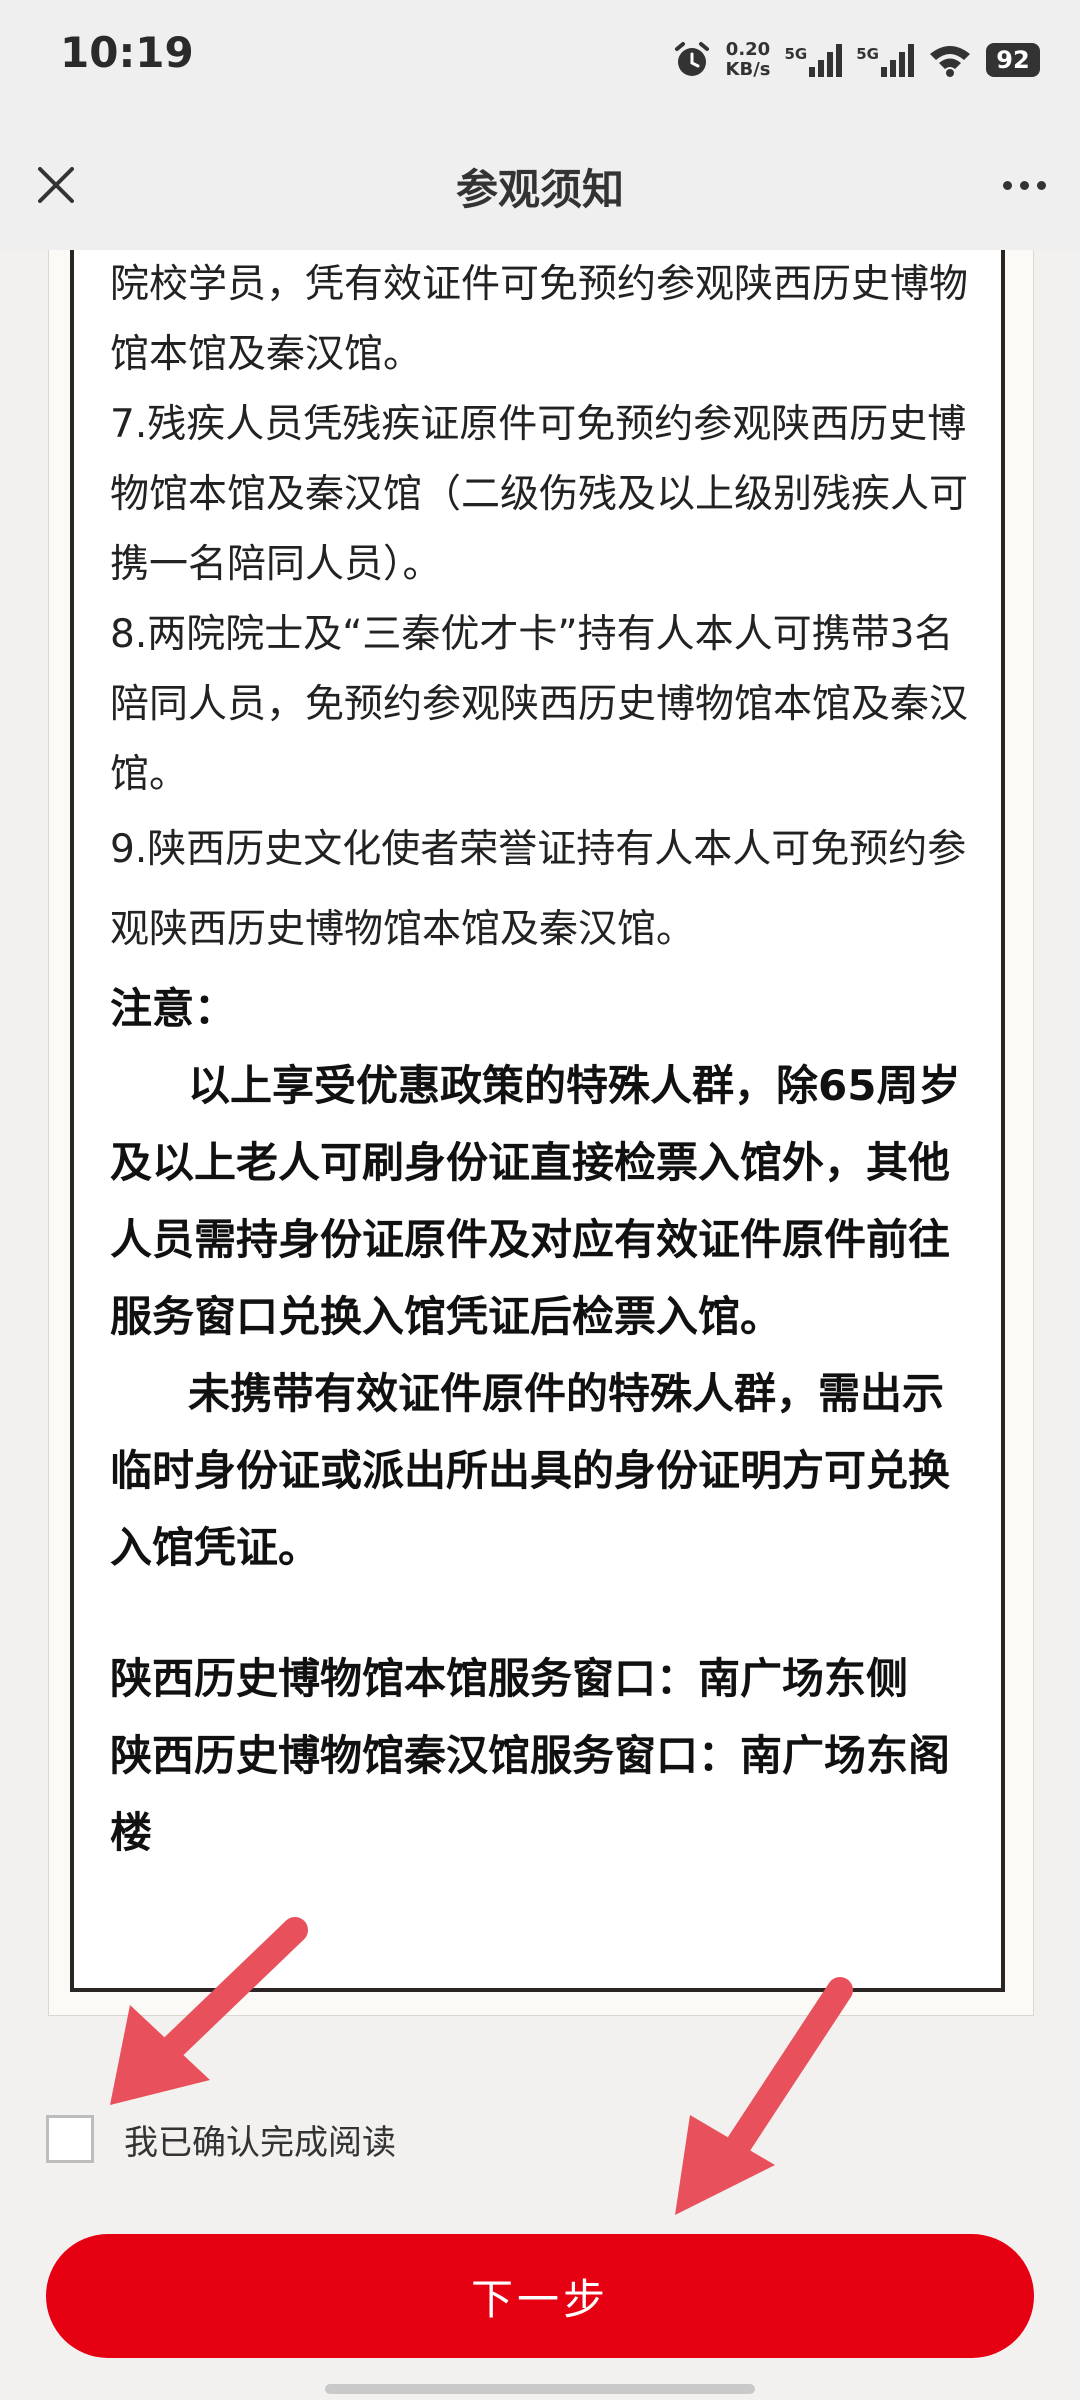 Image resolution: width=1080 pixels, height=2400 pixels. Describe the element at coordinates (70, 2139) in the screenshot. I see `confirm-checkbox` at that location.